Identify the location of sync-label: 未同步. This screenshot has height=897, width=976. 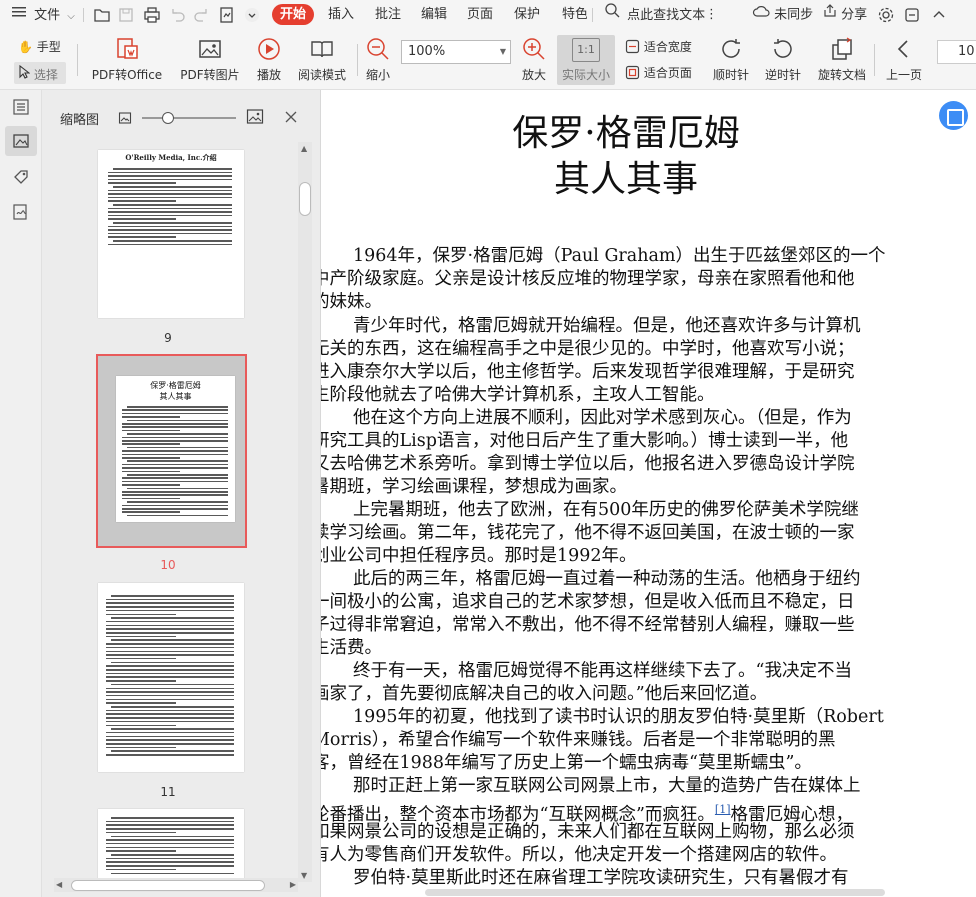
(794, 15).